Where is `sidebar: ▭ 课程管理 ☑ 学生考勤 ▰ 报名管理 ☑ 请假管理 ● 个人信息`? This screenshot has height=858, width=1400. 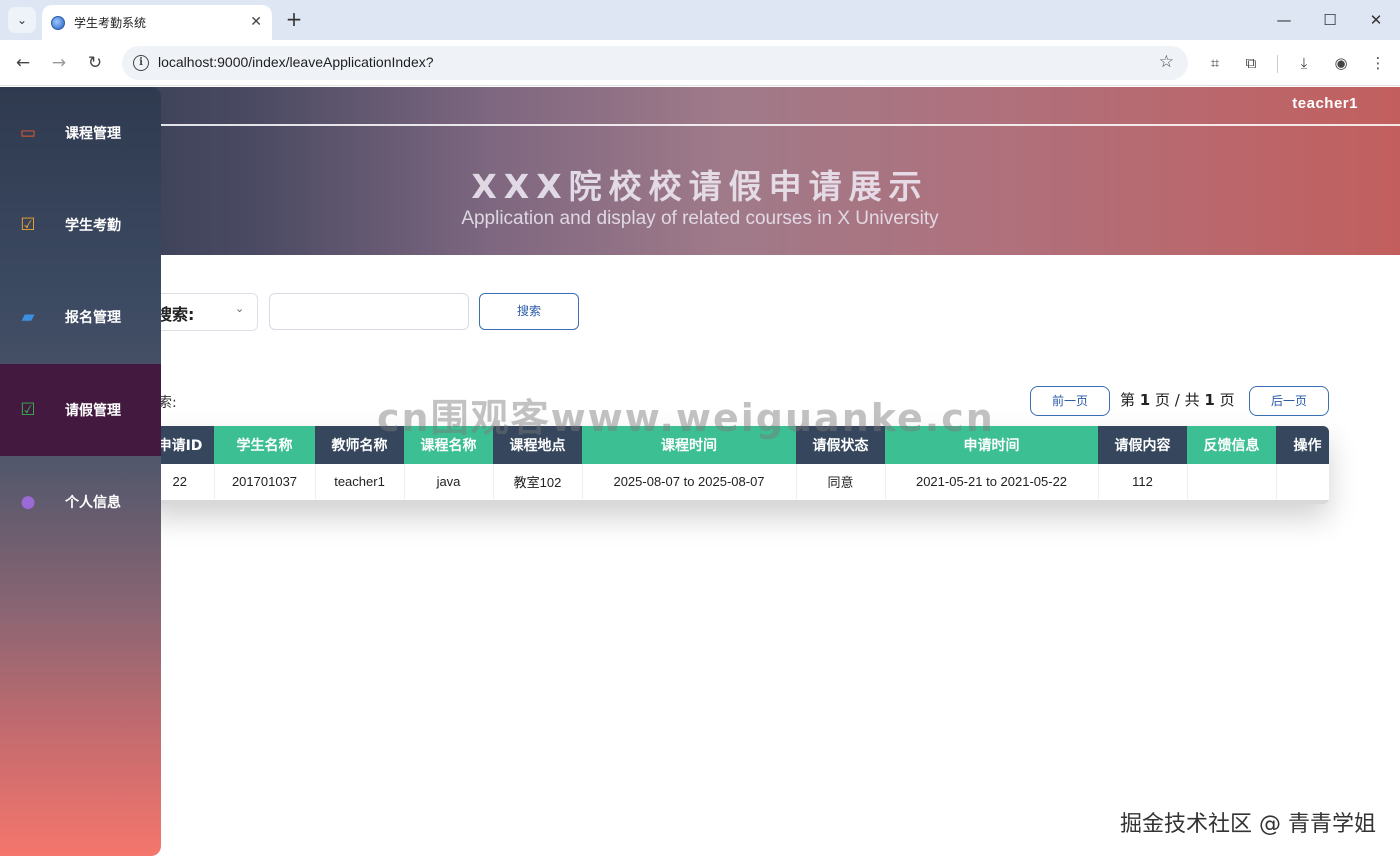 sidebar: ▭ 课程管理 ☑ 学生考勤 ▰ 报名管理 ☑ 请假管理 ● 个人信息 is located at coordinates (80, 471).